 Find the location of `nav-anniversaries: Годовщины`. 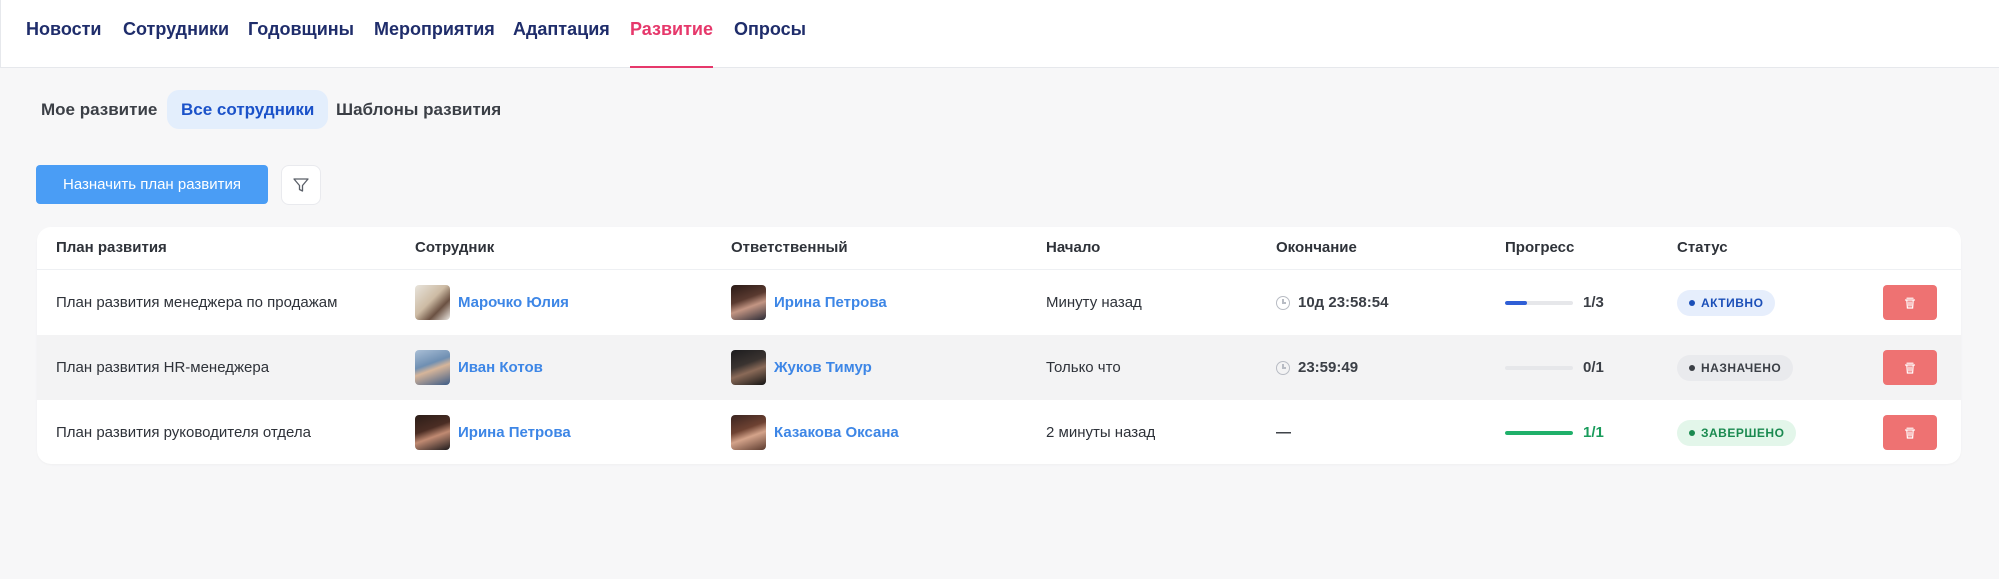

nav-anniversaries: Годовщины is located at coordinates (301, 43).